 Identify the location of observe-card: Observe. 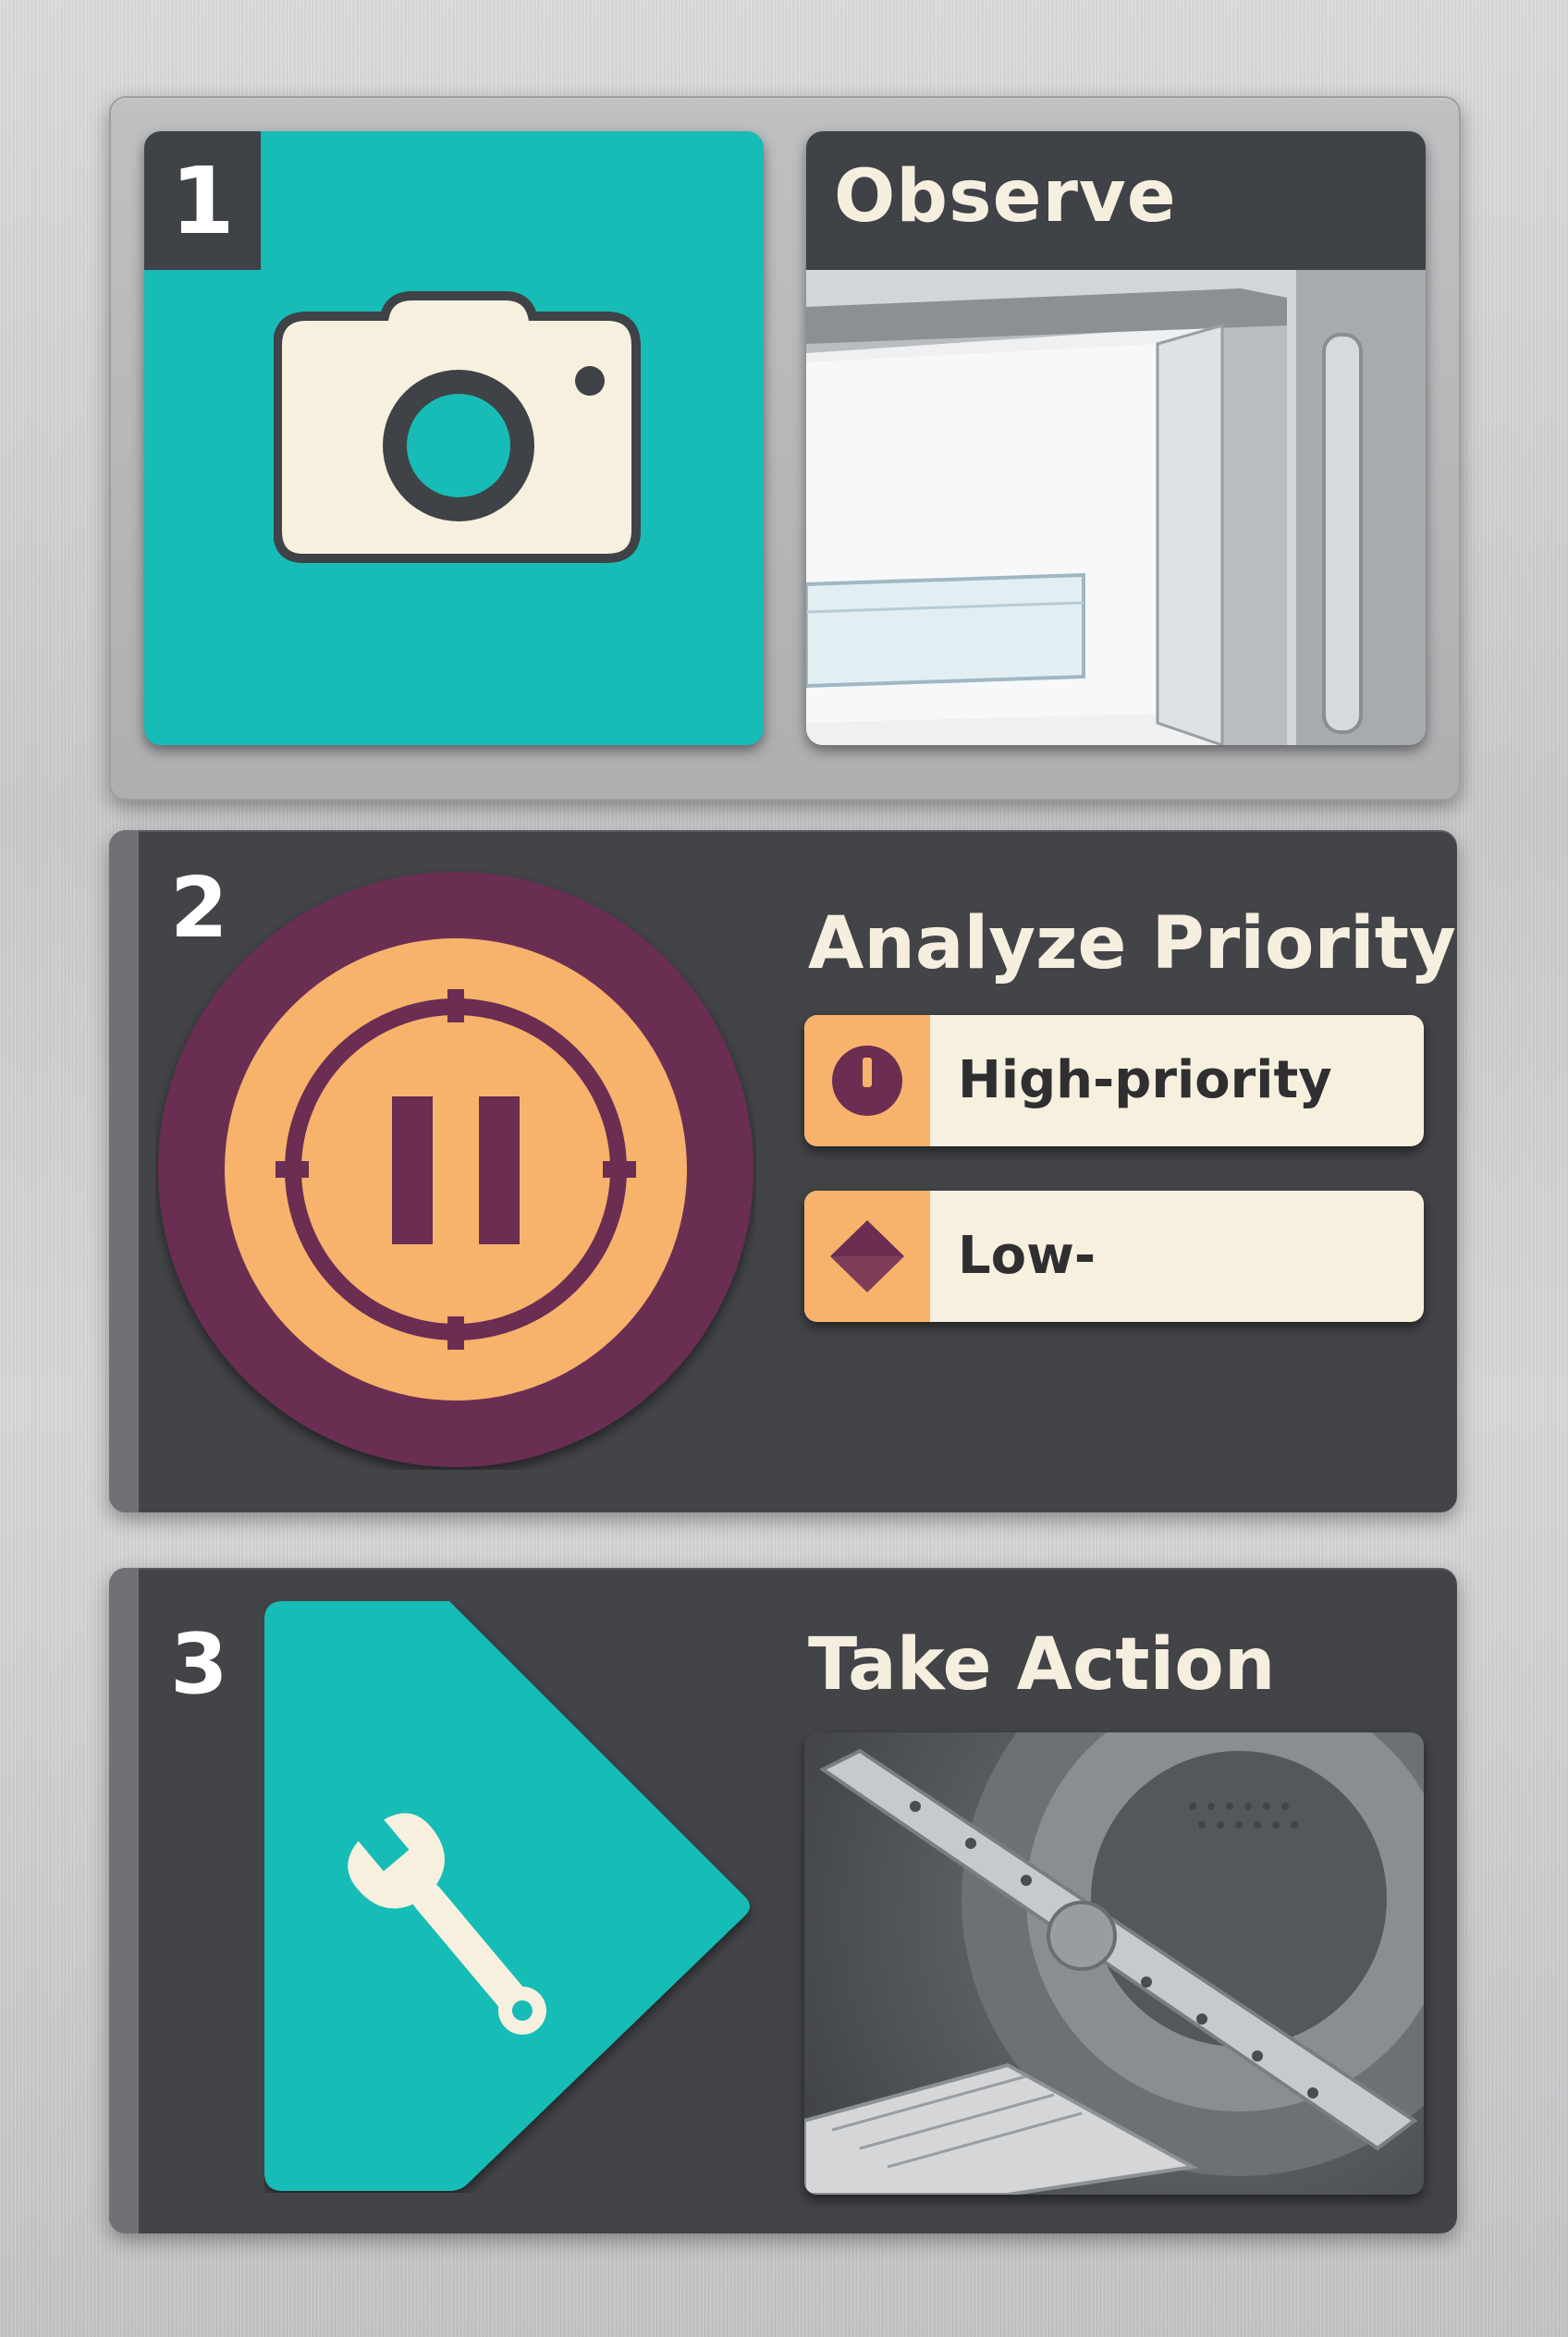
(1116, 438).